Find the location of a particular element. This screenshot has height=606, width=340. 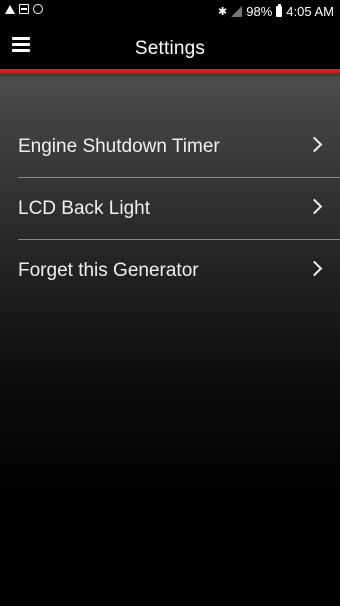

warning-icon is located at coordinates (10, 9).